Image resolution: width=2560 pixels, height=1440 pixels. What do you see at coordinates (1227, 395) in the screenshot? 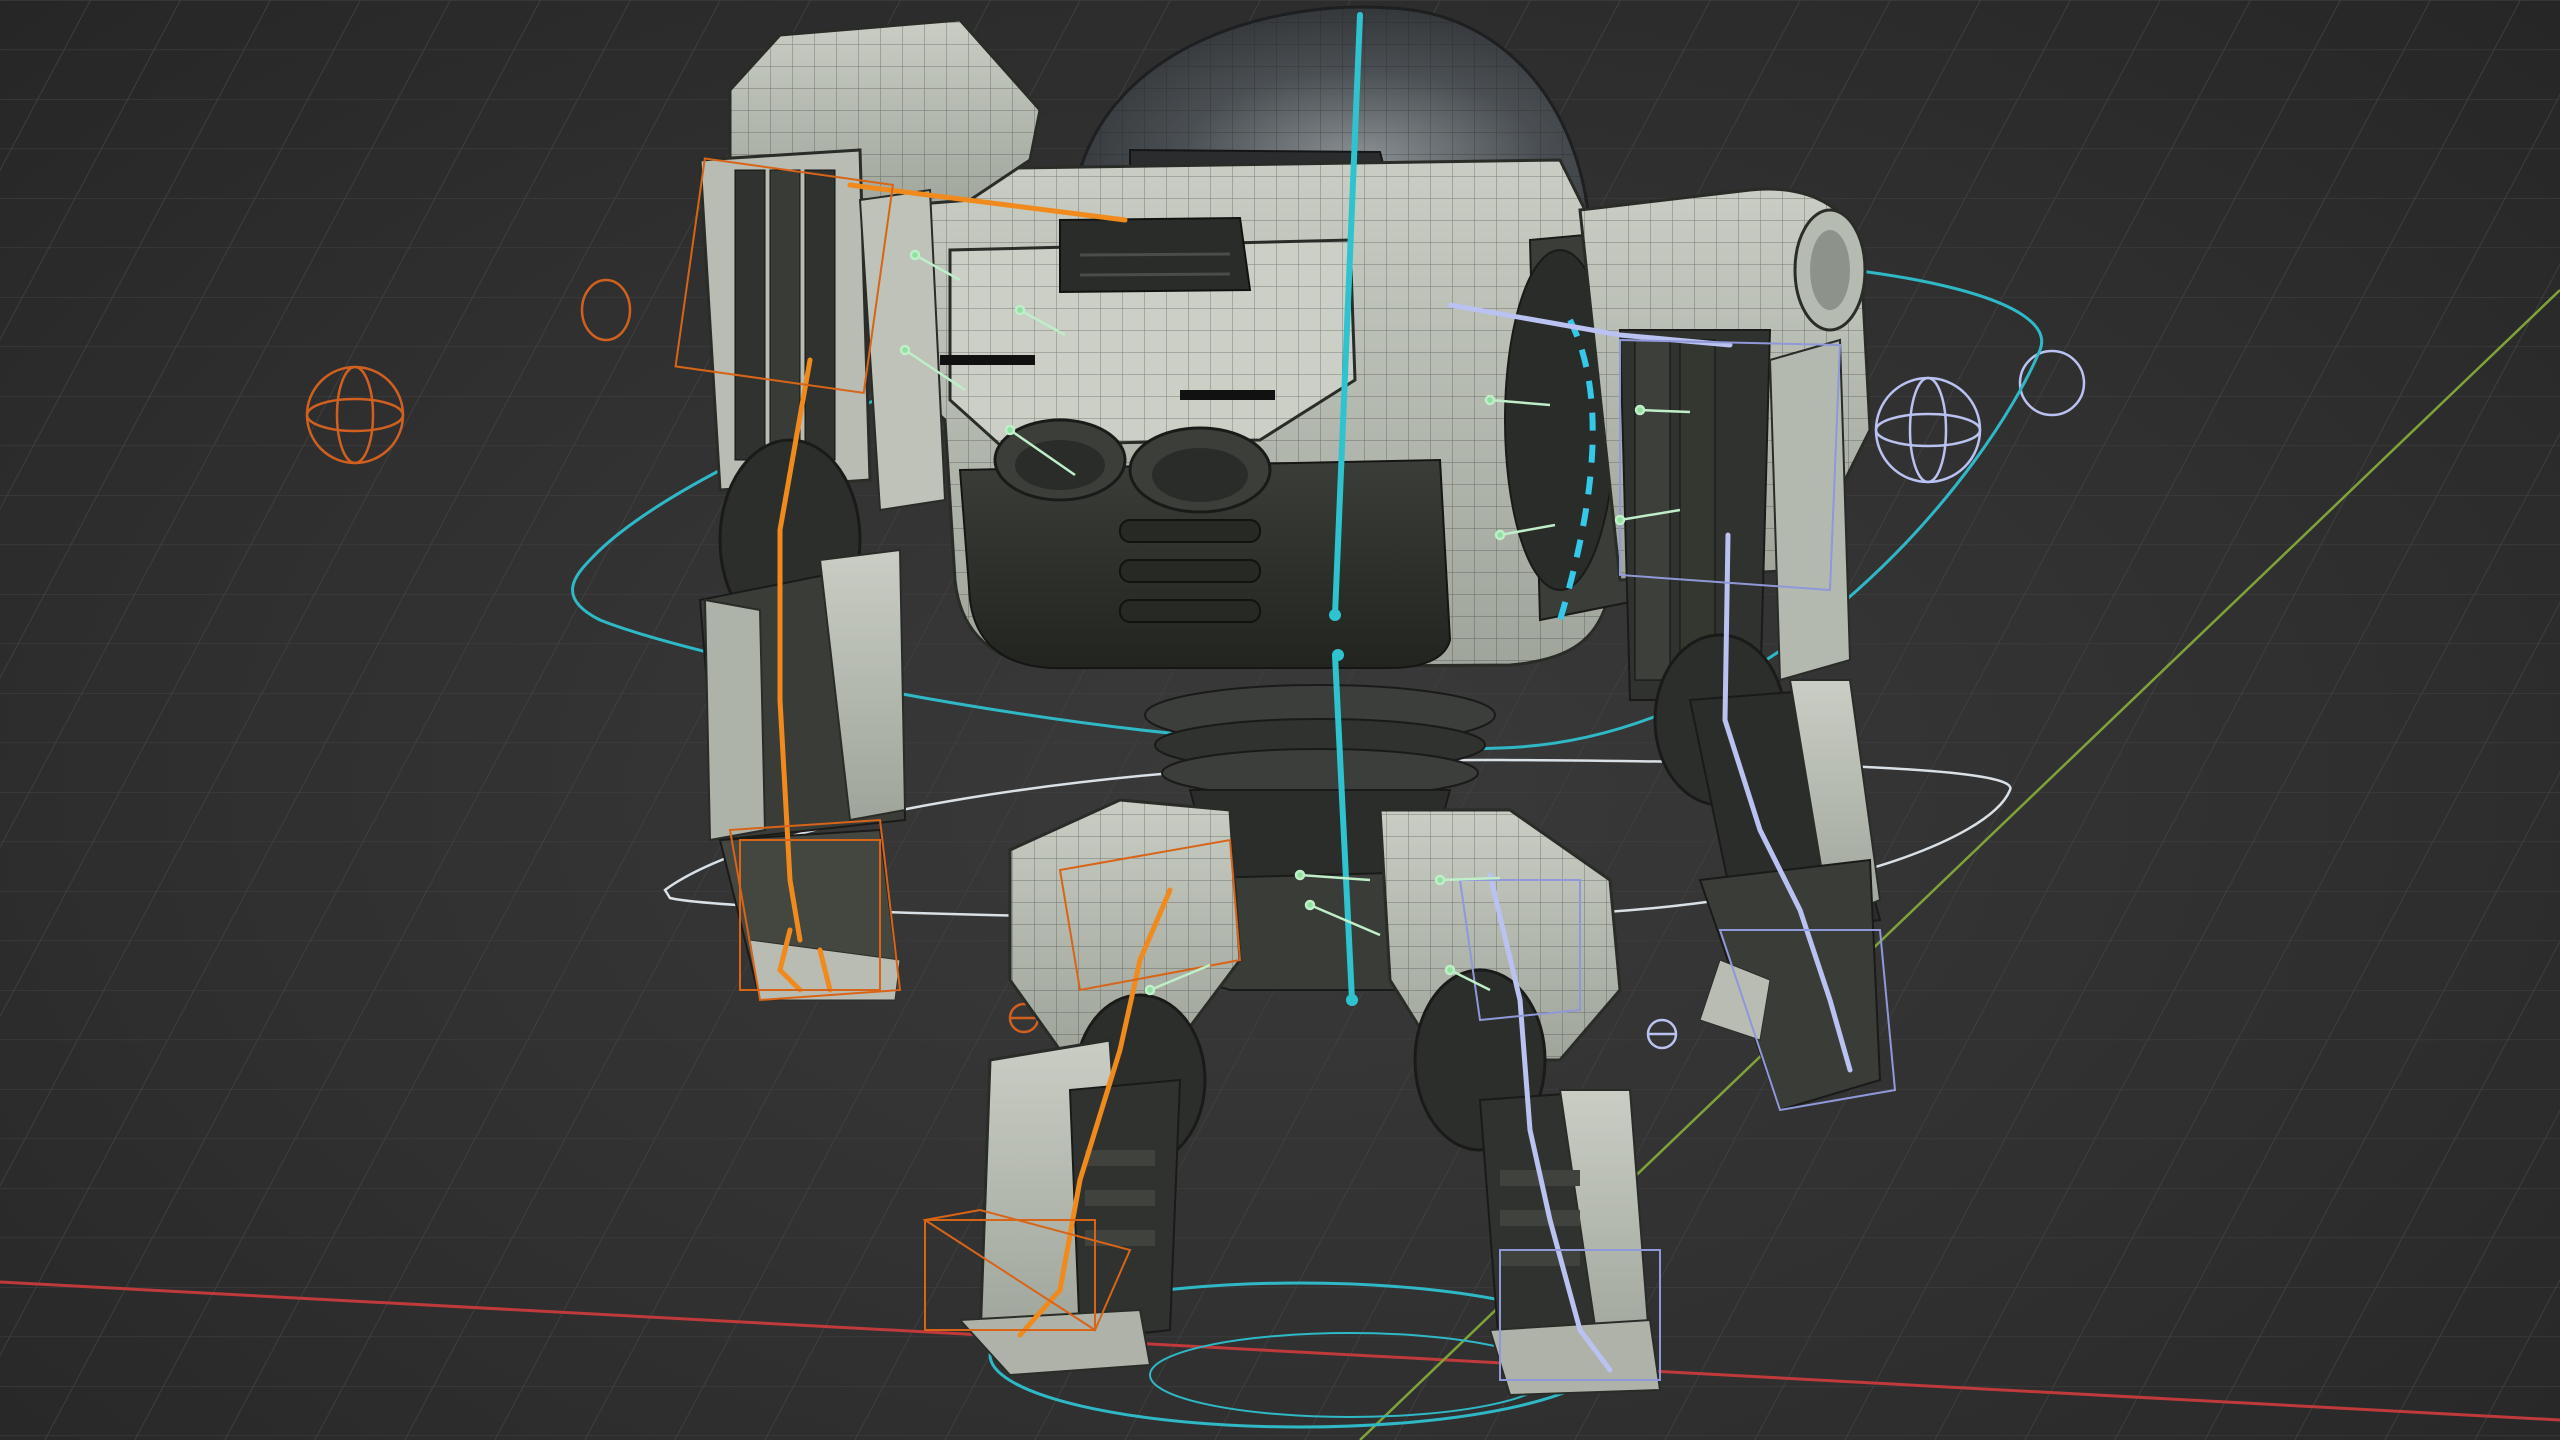
I see `right-eye-slot` at bounding box center [1227, 395].